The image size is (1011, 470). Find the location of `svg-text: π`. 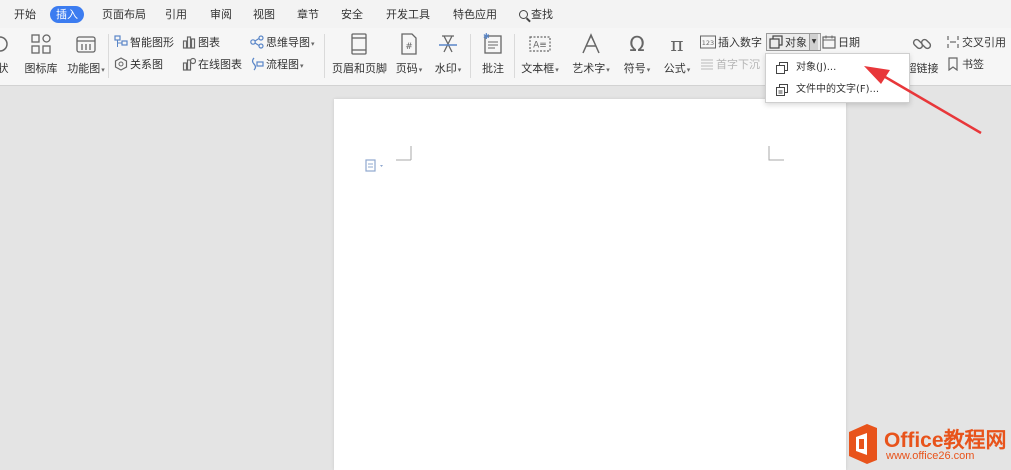

svg-text: π is located at coordinates (676, 44).